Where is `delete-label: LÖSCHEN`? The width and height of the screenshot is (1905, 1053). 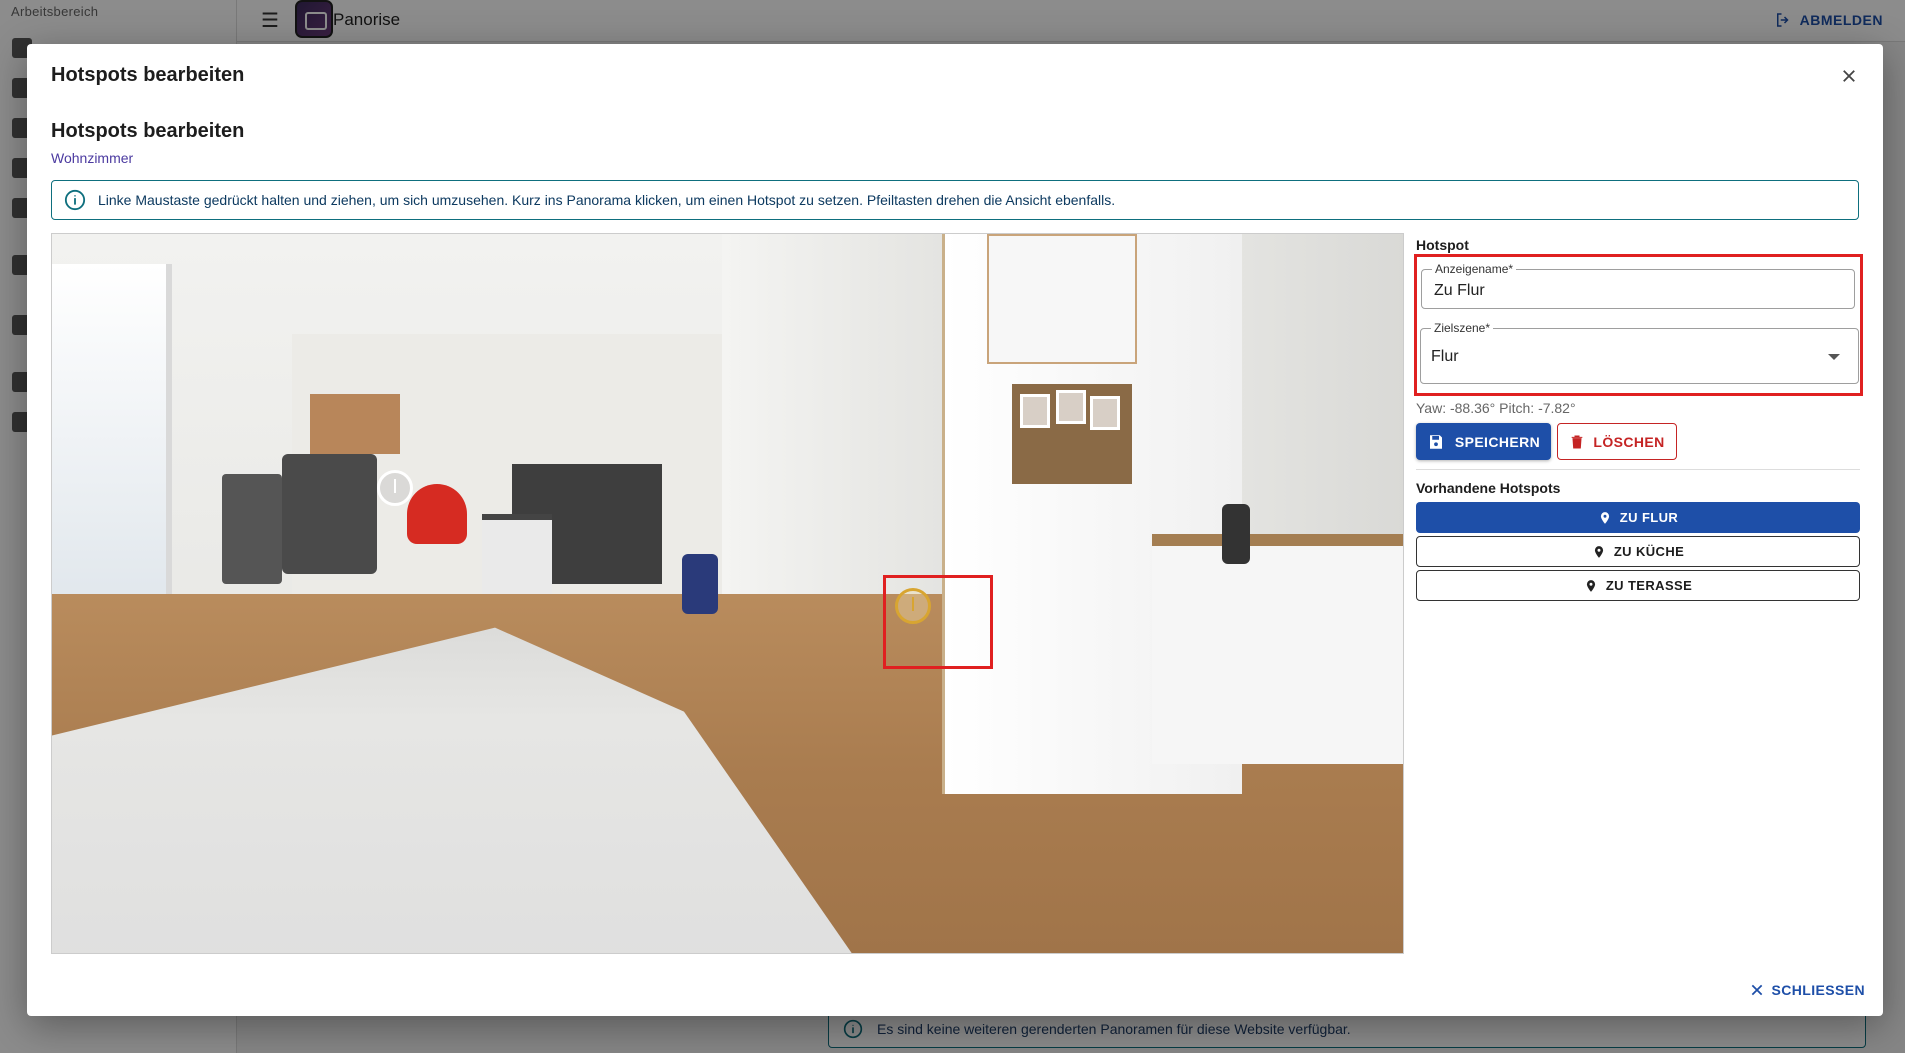
delete-label: LÖSCHEN is located at coordinates (1629, 441).